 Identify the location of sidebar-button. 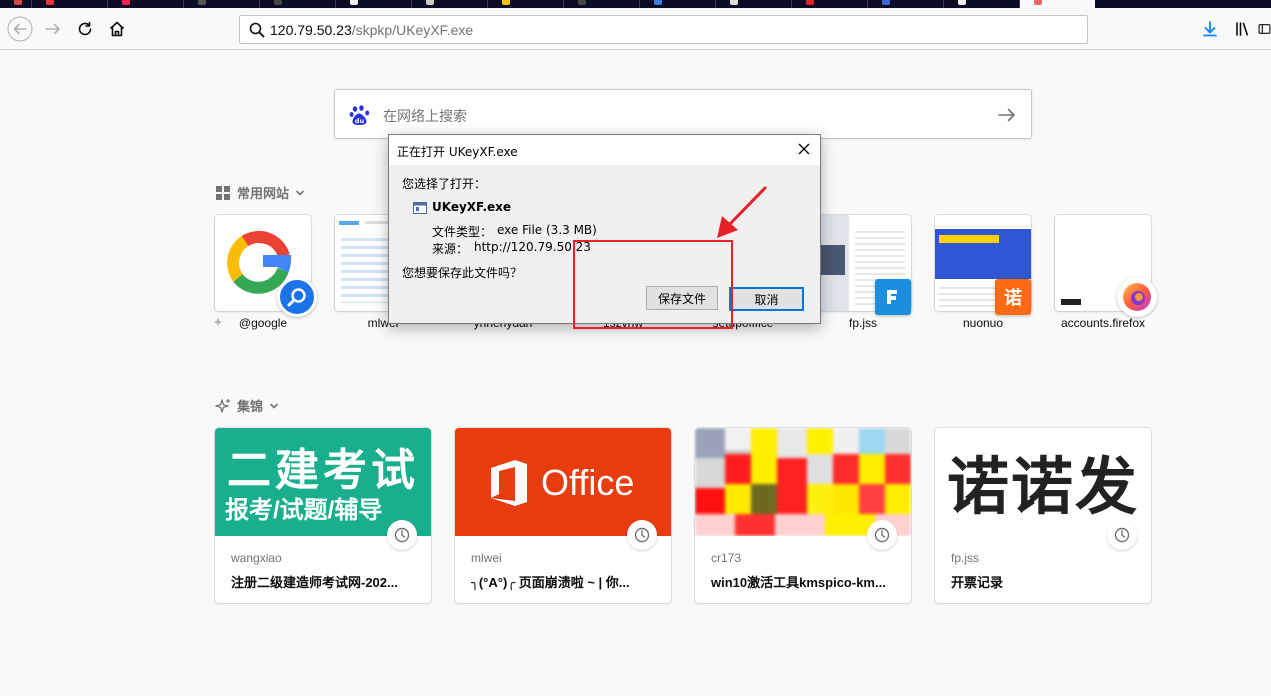
(1264, 29).